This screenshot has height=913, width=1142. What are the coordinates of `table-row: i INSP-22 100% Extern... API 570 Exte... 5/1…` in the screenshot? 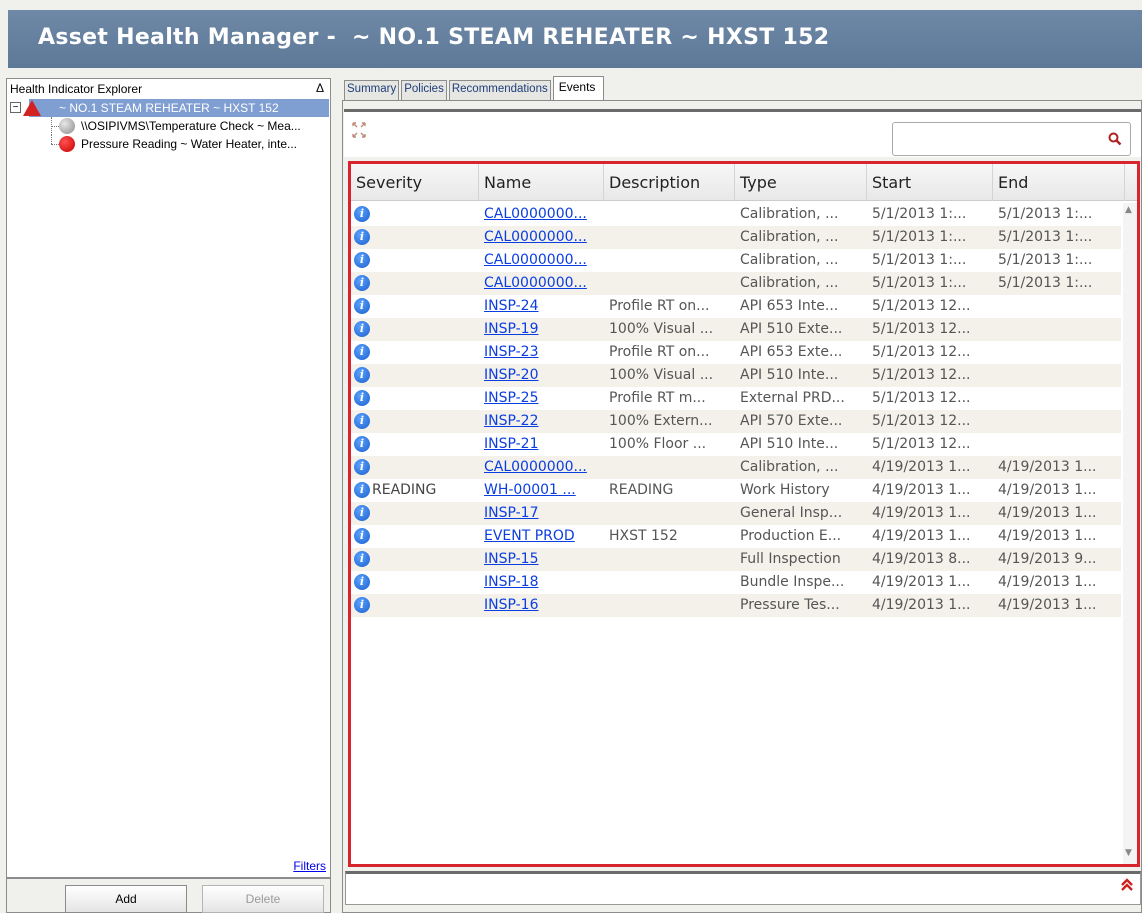 It's located at (736, 421).